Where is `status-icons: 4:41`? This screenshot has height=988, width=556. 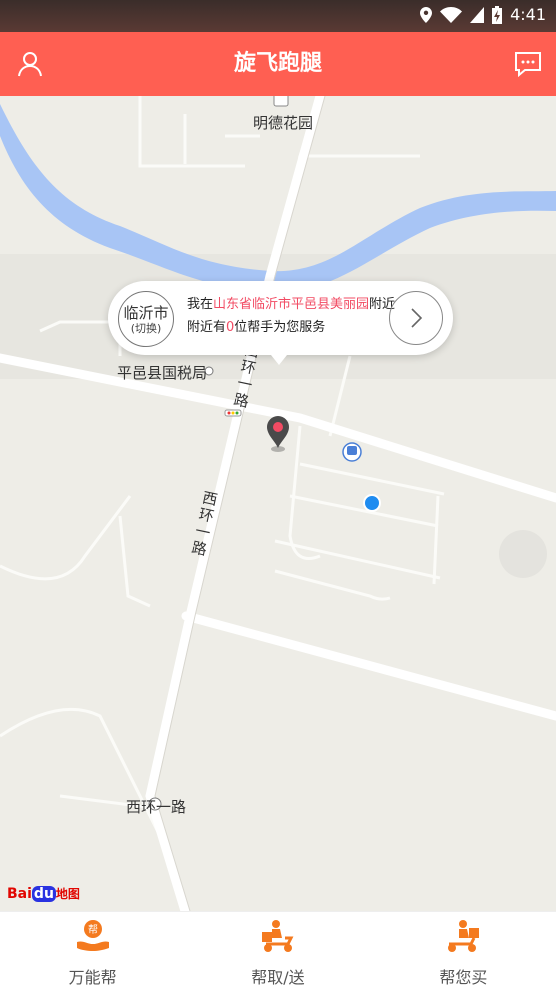
status-icons: 4:41 is located at coordinates (483, 14).